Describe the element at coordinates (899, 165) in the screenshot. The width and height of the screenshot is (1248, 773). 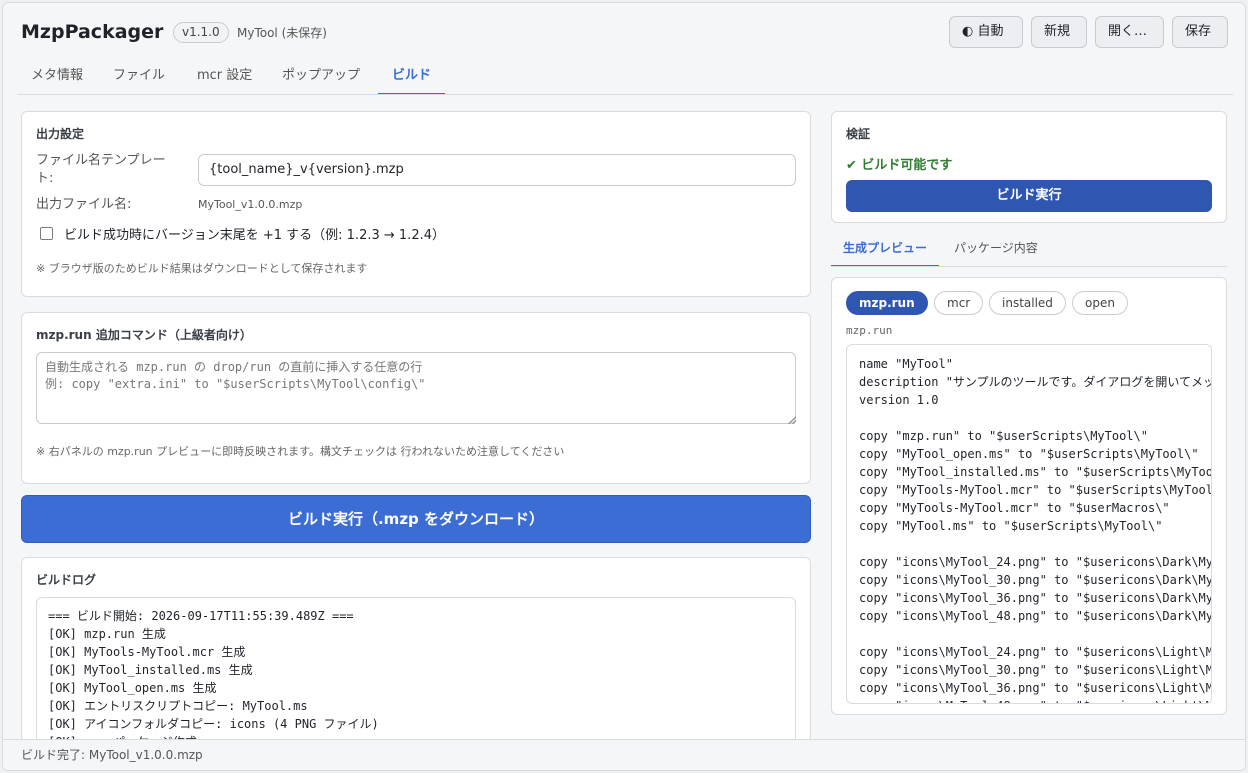
I see `verify-status: ✔ ビルド可能です` at that location.